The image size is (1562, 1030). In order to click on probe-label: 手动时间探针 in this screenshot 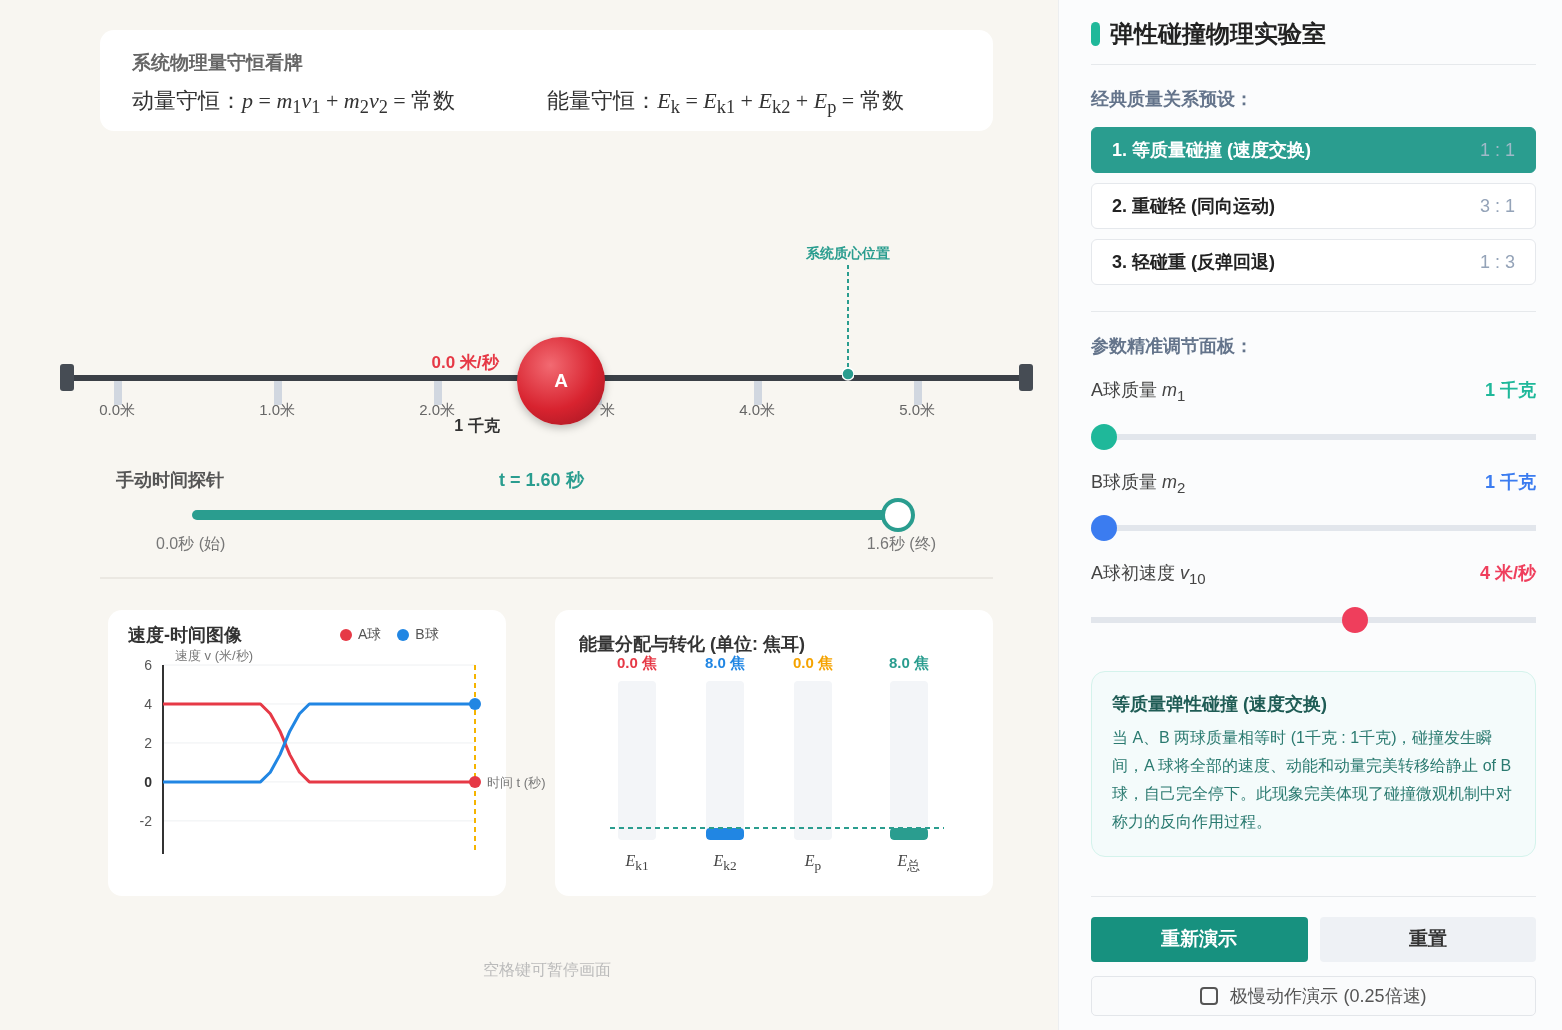, I will do `click(170, 480)`.